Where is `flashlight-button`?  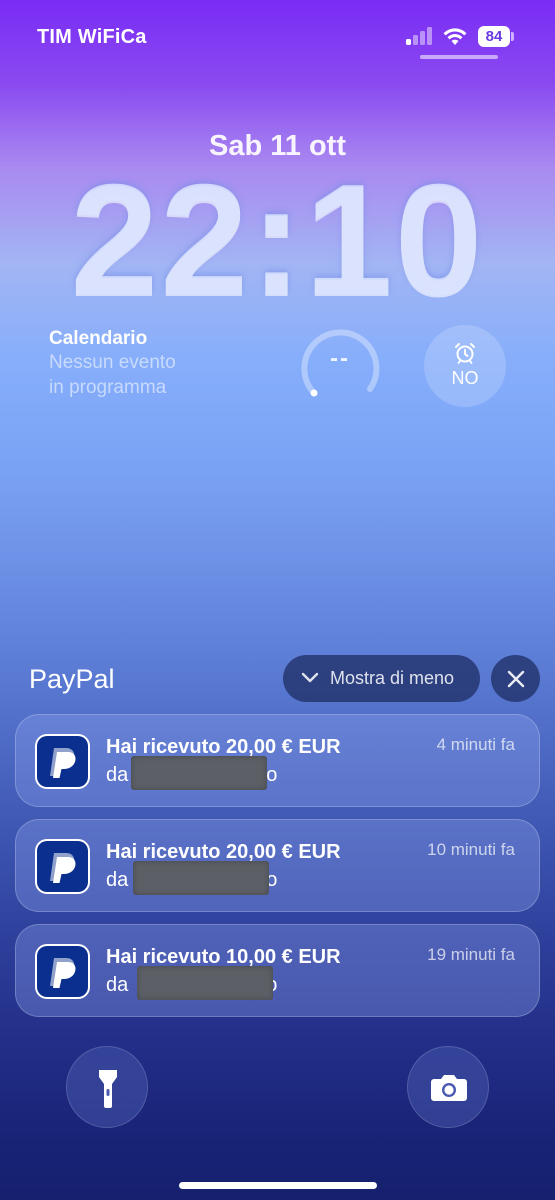 flashlight-button is located at coordinates (107, 1087).